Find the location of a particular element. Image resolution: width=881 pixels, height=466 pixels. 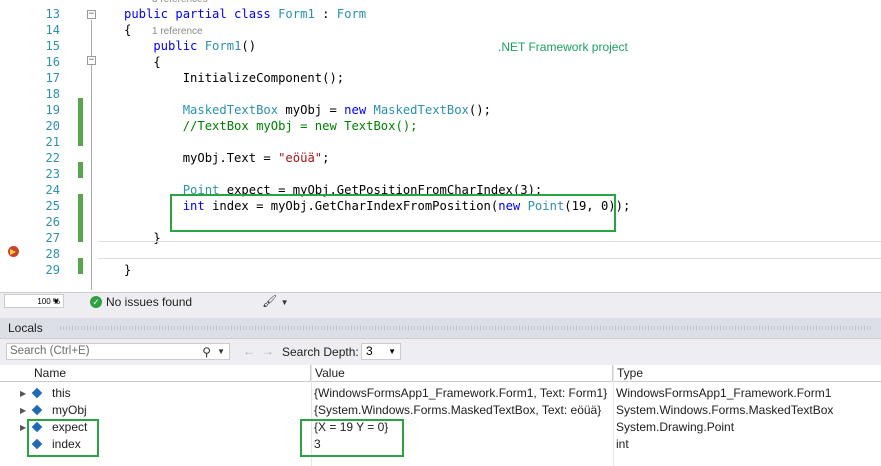

search-depth-select: 3 ▼ is located at coordinates (381, 351).